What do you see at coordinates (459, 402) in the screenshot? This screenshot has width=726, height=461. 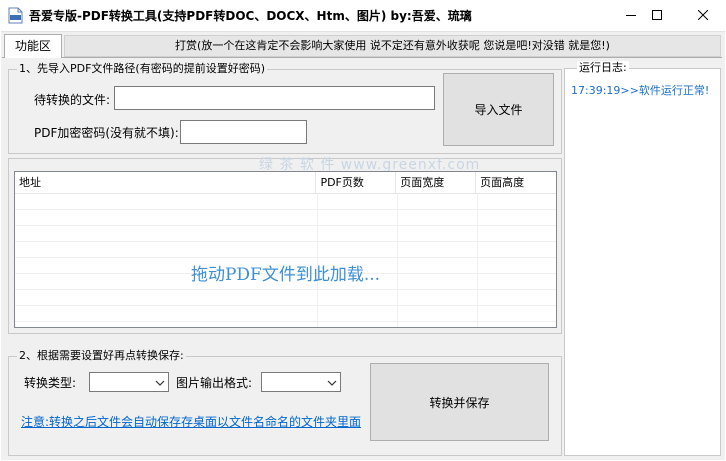 I see `convert-save-button: 转换并保存` at bounding box center [459, 402].